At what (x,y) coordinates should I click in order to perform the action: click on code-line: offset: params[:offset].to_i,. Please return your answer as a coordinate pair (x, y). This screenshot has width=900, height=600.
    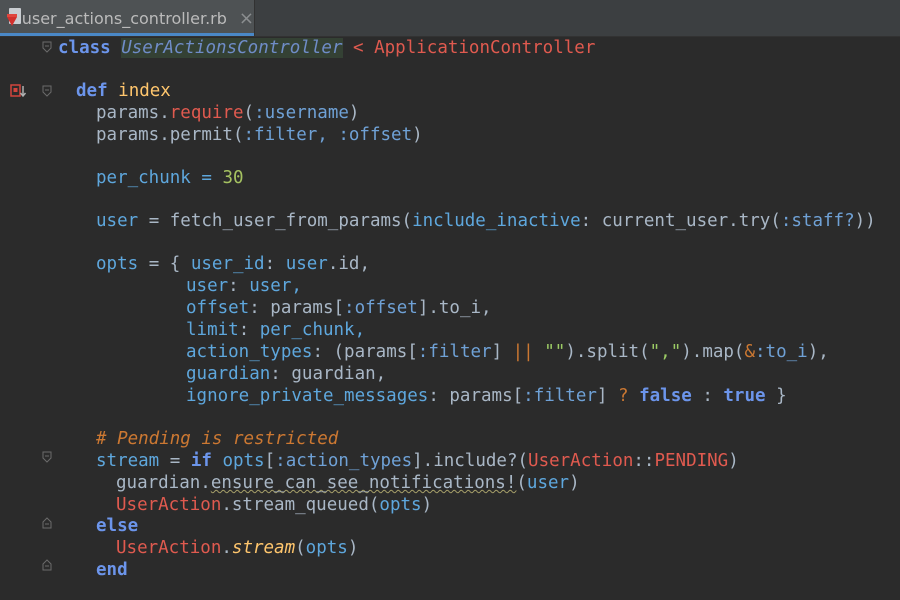
    Looking at the image, I should click on (339, 308).